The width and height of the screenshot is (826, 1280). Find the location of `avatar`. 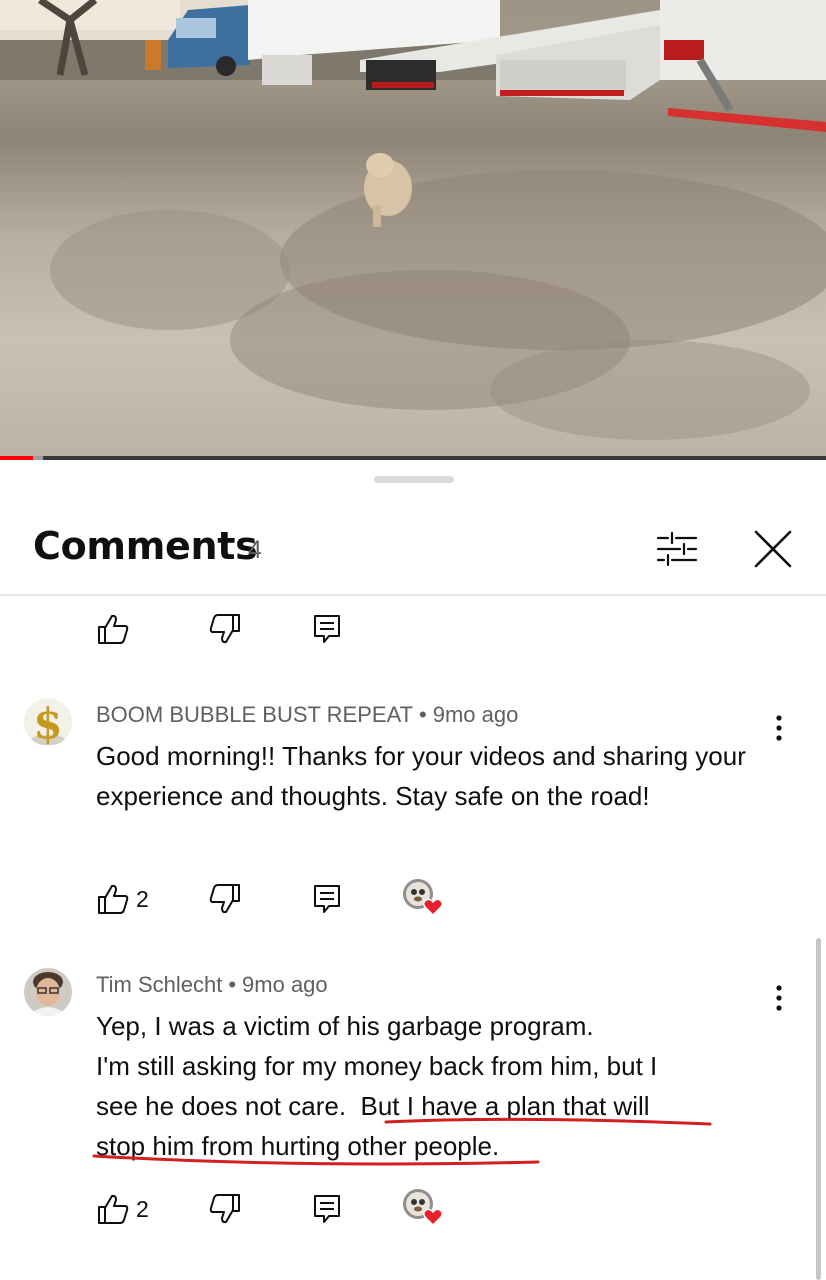

avatar is located at coordinates (48, 992).